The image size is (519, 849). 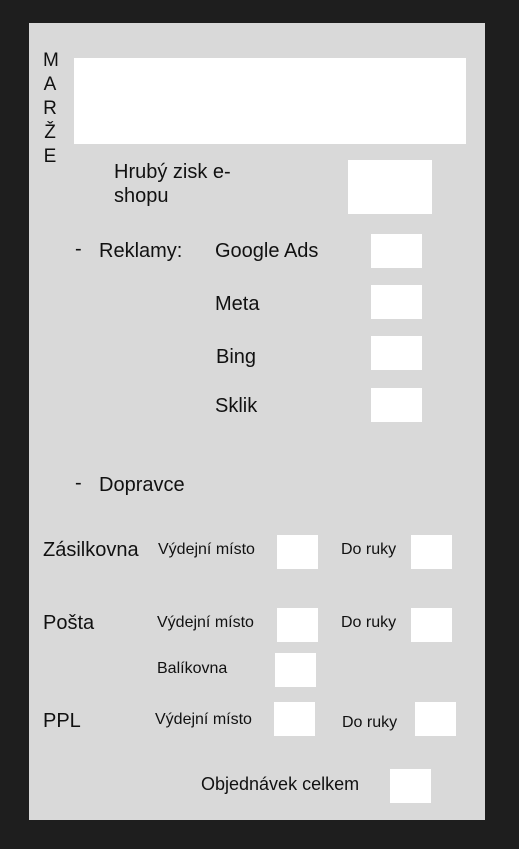 What do you see at coordinates (78, 483) in the screenshot?
I see `dopravce-dash: -` at bounding box center [78, 483].